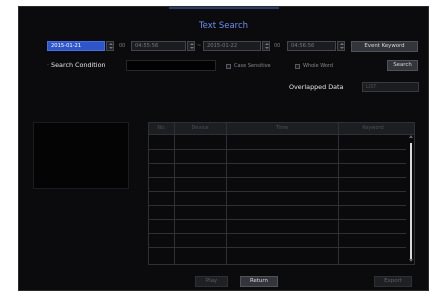 The height and width of the screenshot is (297, 440). Describe the element at coordinates (191, 46) in the screenshot. I see `start-time-spinner` at that location.